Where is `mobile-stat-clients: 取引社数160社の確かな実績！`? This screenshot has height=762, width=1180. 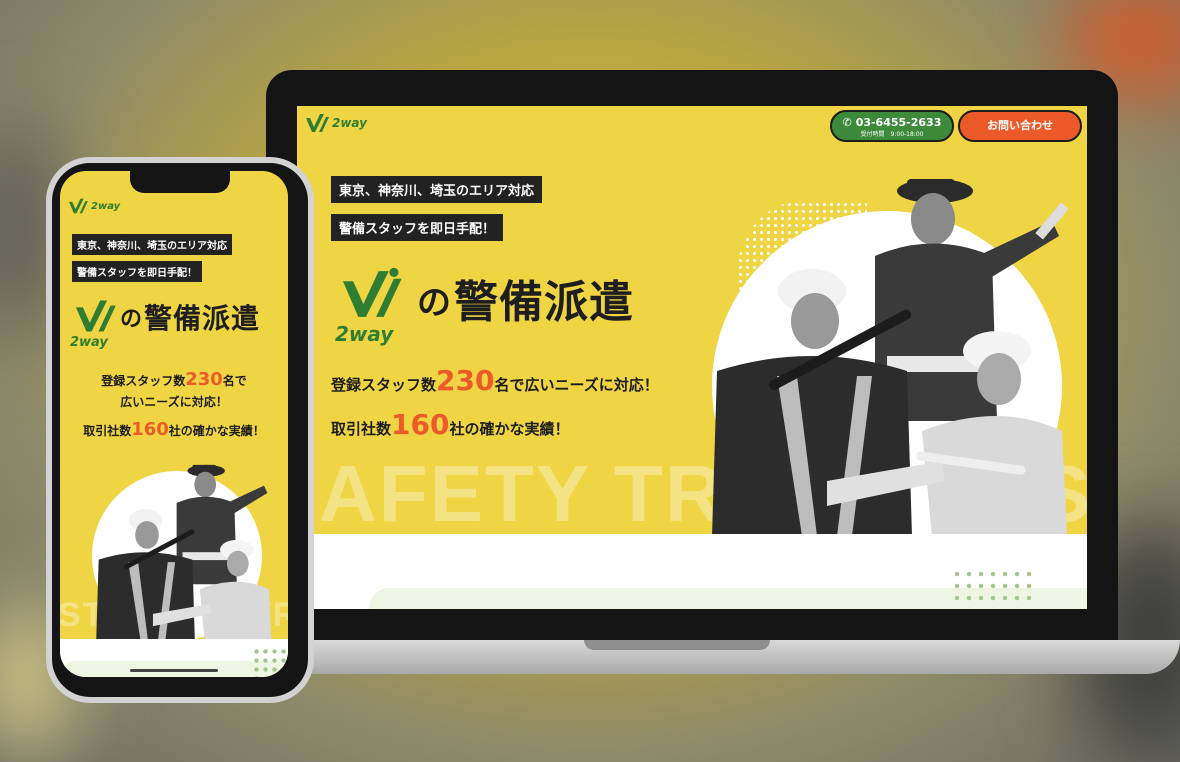
mobile-stat-clients: 取引社数160社の確かな実績！ is located at coordinates (174, 429).